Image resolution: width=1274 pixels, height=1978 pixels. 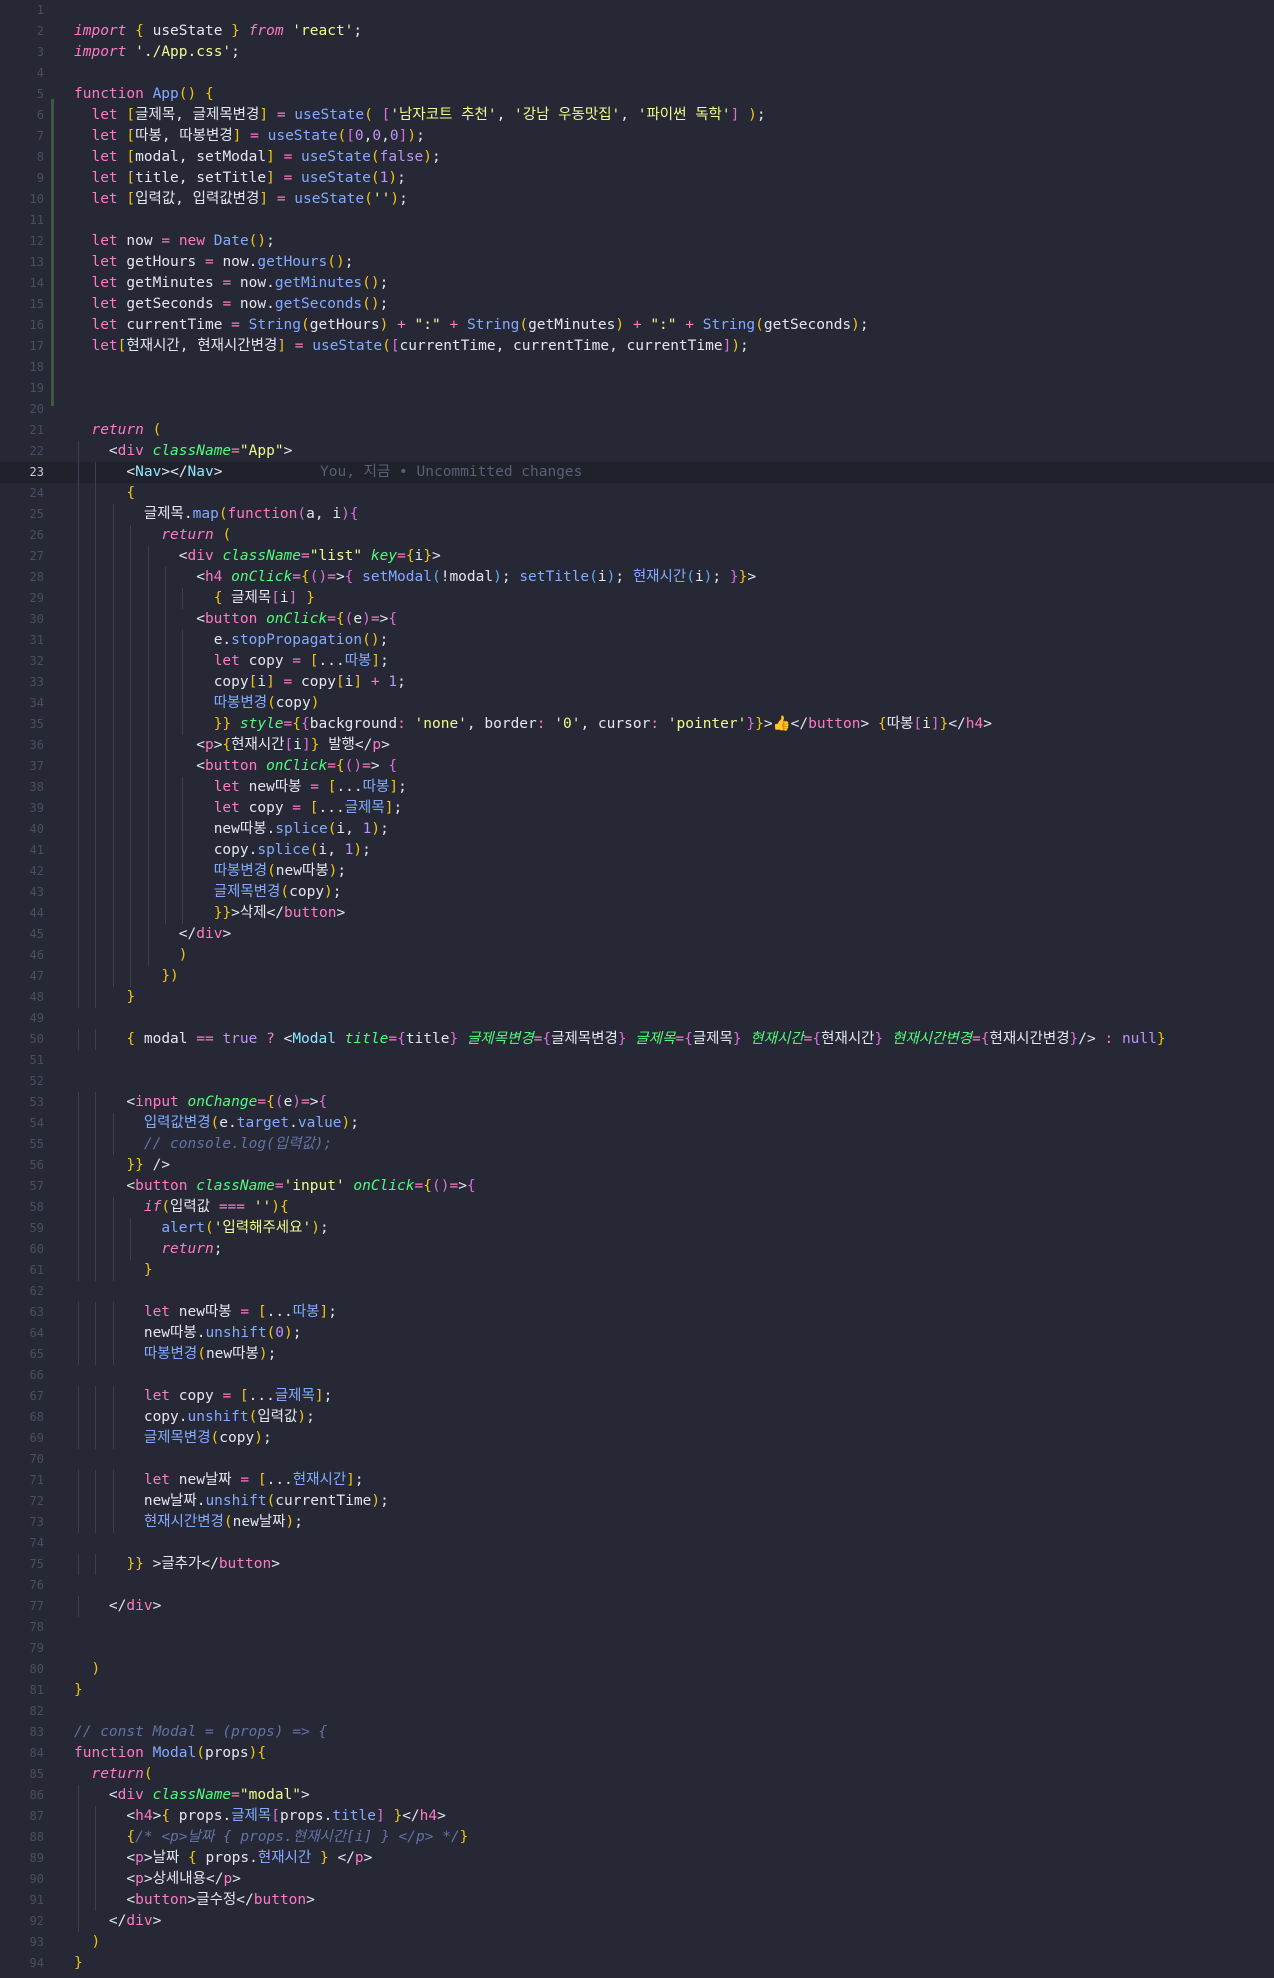 I want to click on code-line: 47 }), so click(x=637, y=976).